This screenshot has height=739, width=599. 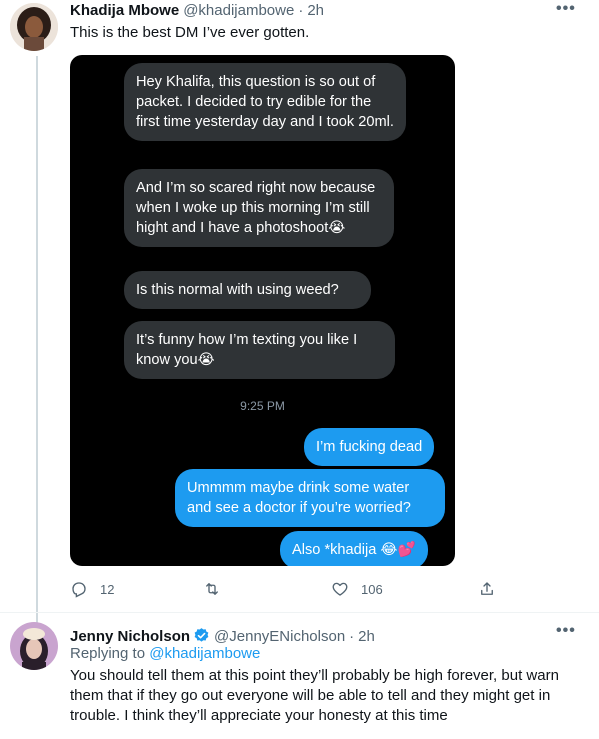 What do you see at coordinates (124, 10) in the screenshot?
I see `author-name: Khadija Mbowe` at bounding box center [124, 10].